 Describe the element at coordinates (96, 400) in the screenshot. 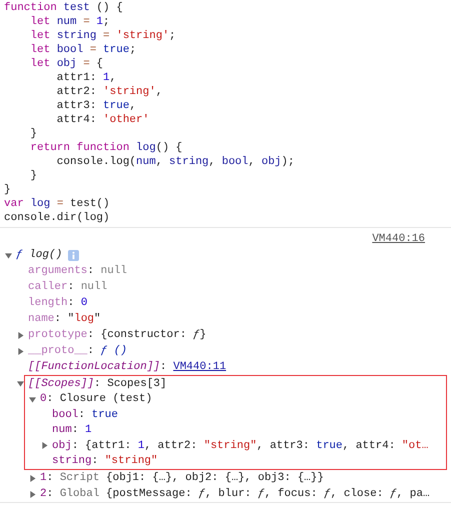

I see `property-row-text: 0: Closure (test)` at that location.